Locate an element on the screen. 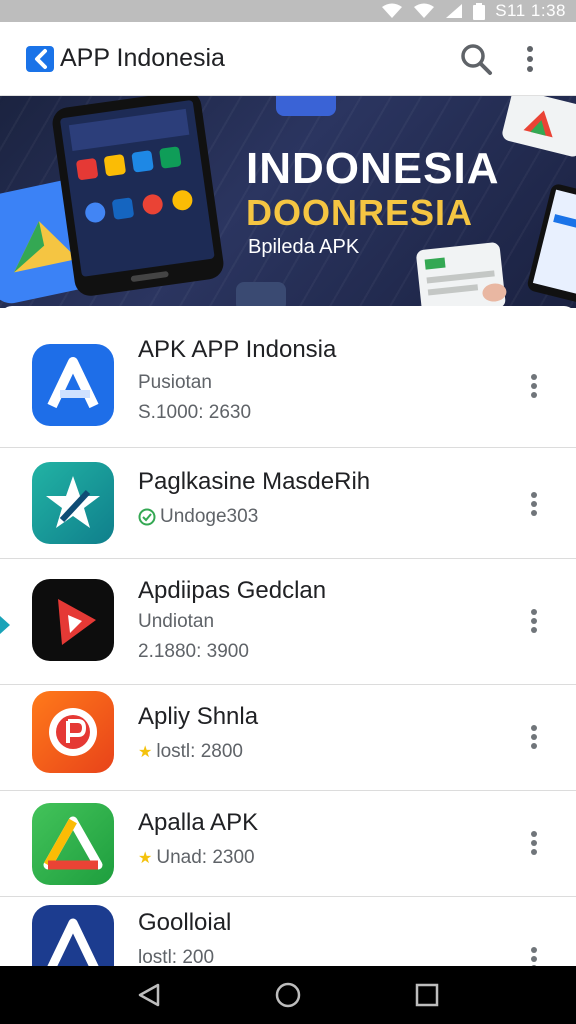  list-item: Apalla APK ★ Unad: 2300 is located at coordinates (288, 844).